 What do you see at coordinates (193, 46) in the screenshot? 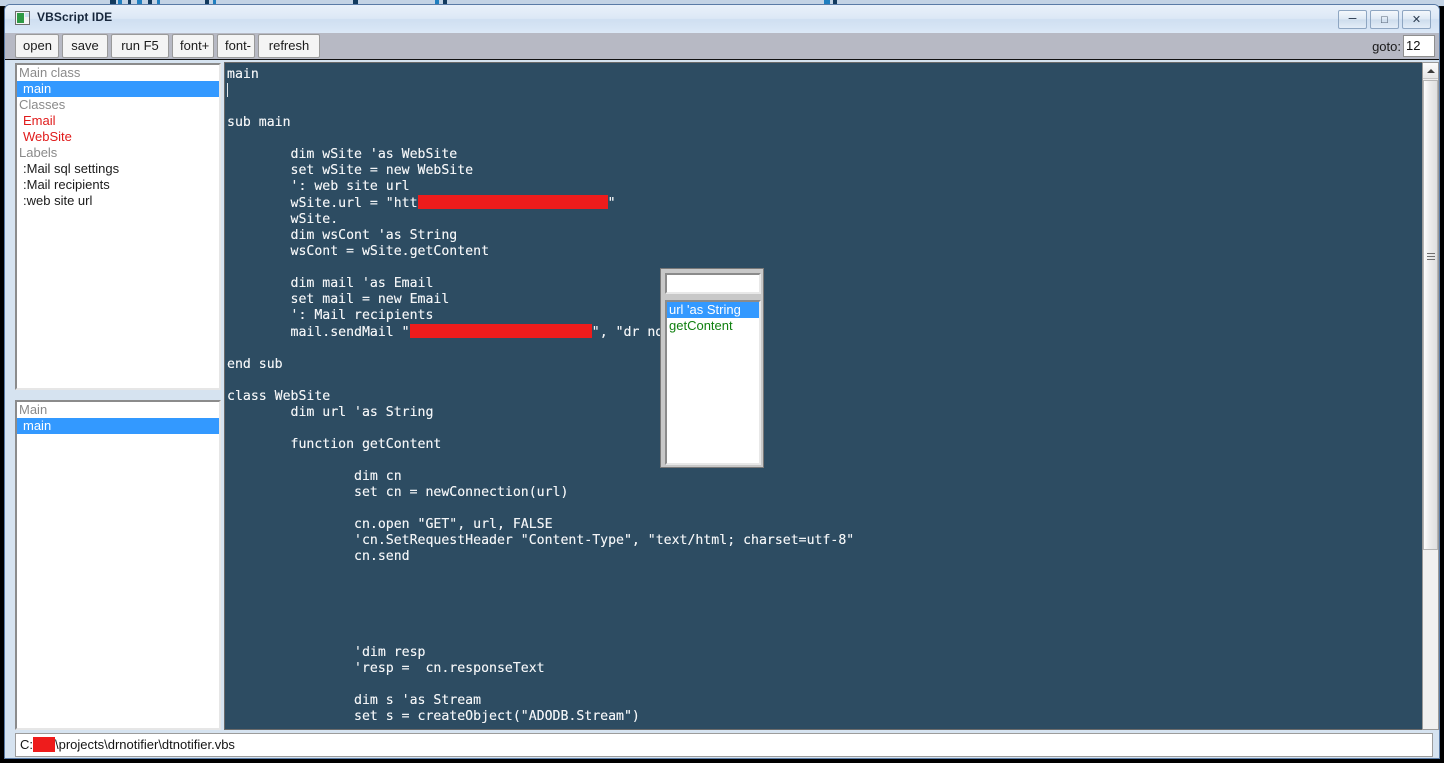
I see `font-plus-button: font+` at bounding box center [193, 46].